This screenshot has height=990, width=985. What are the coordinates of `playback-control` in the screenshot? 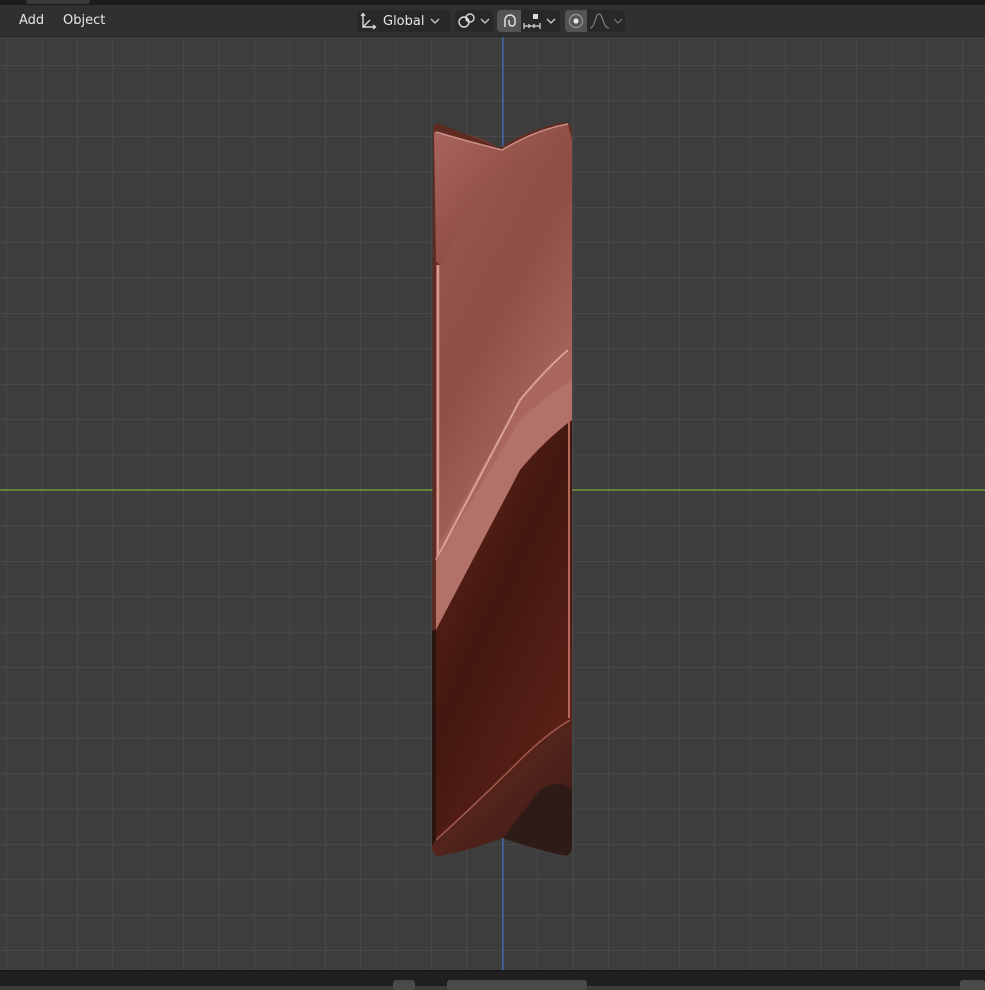 It's located at (404, 985).